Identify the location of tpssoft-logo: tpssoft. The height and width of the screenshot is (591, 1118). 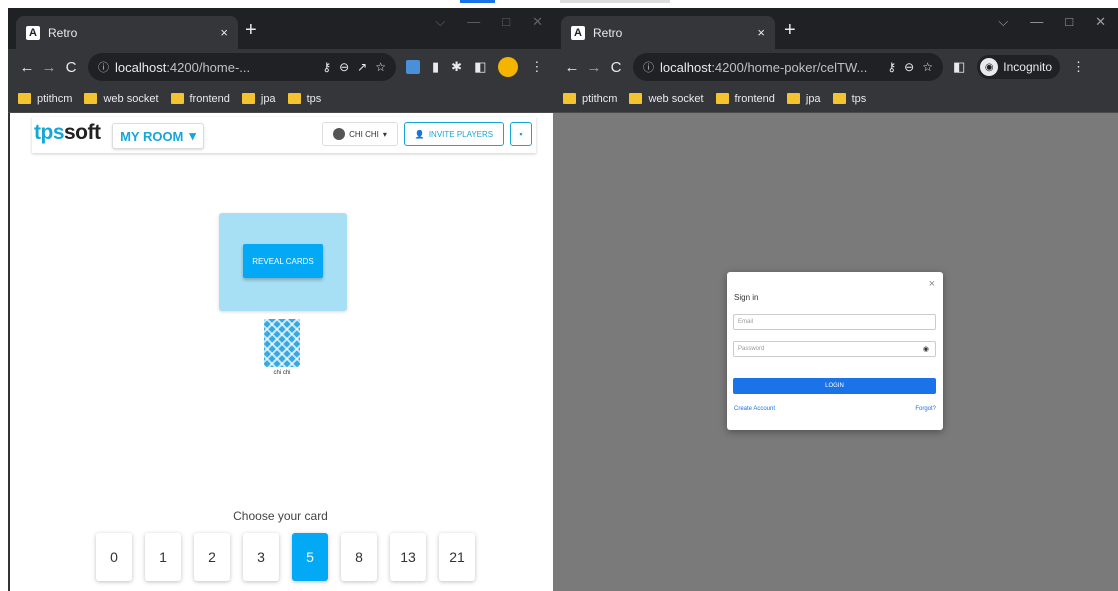
(67, 133).